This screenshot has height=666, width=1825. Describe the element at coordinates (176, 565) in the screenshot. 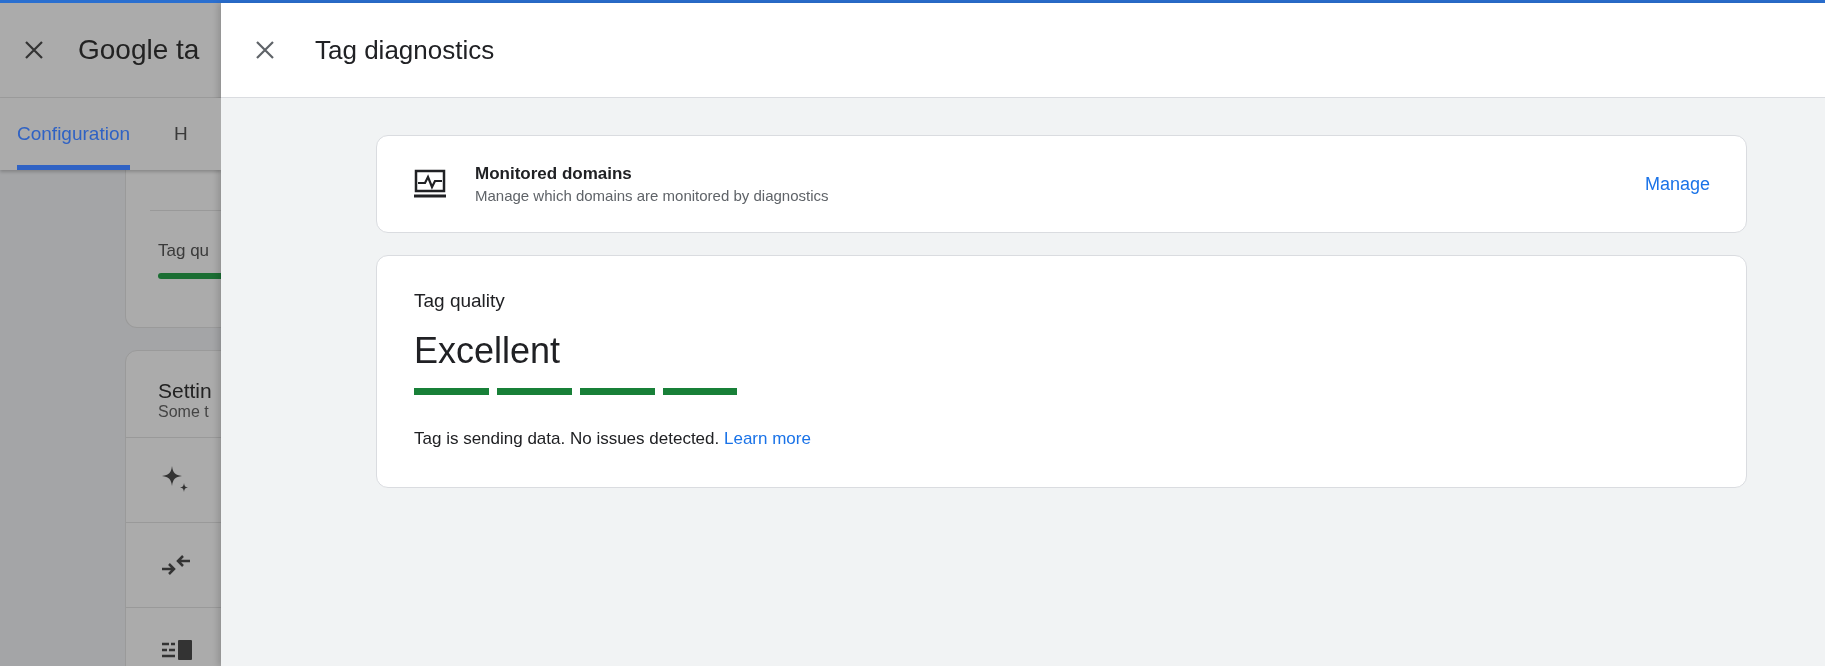

I see `arrows-icon` at that location.